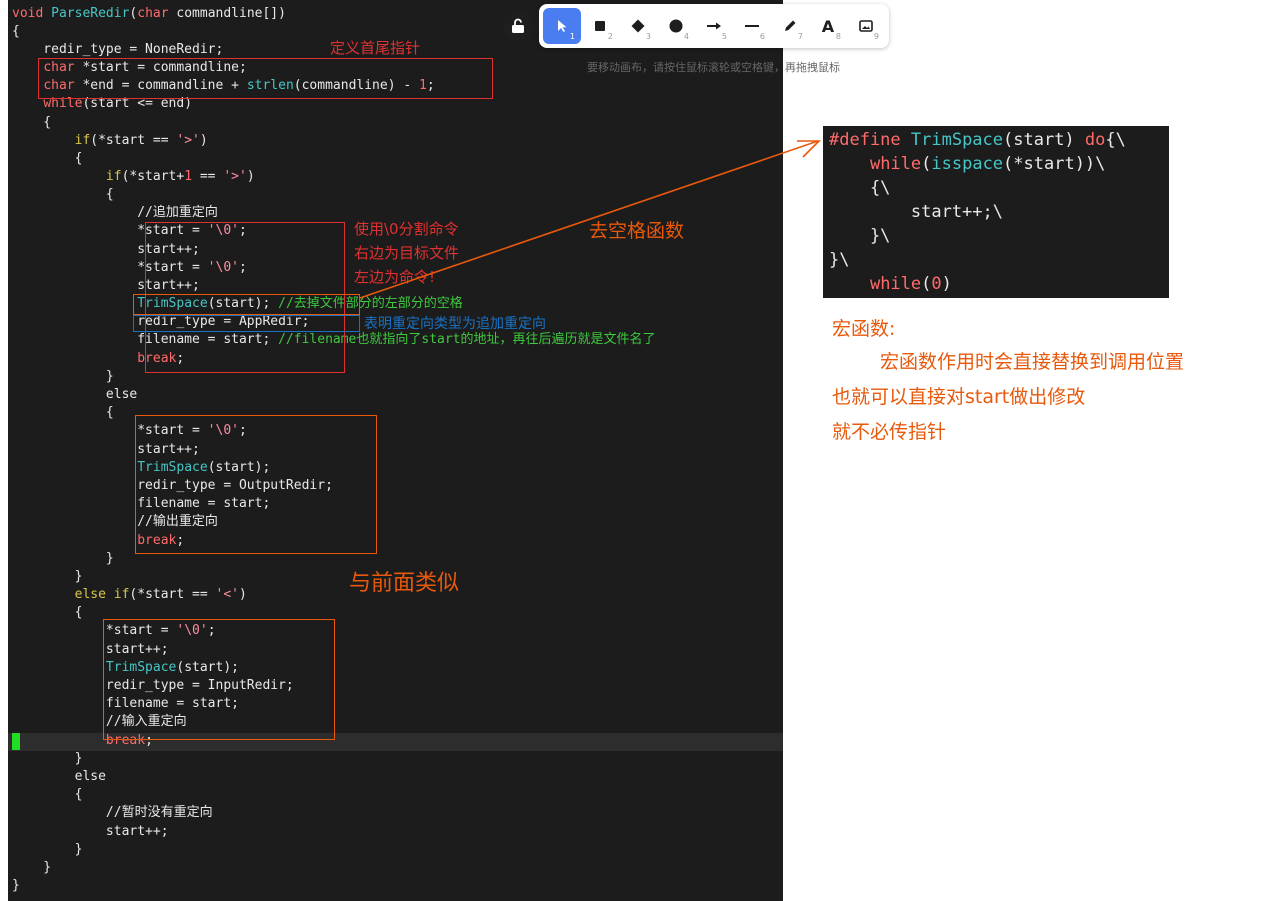 Image resolution: width=1281 pixels, height=901 pixels. I want to click on line-tool: 6, so click(752, 26).